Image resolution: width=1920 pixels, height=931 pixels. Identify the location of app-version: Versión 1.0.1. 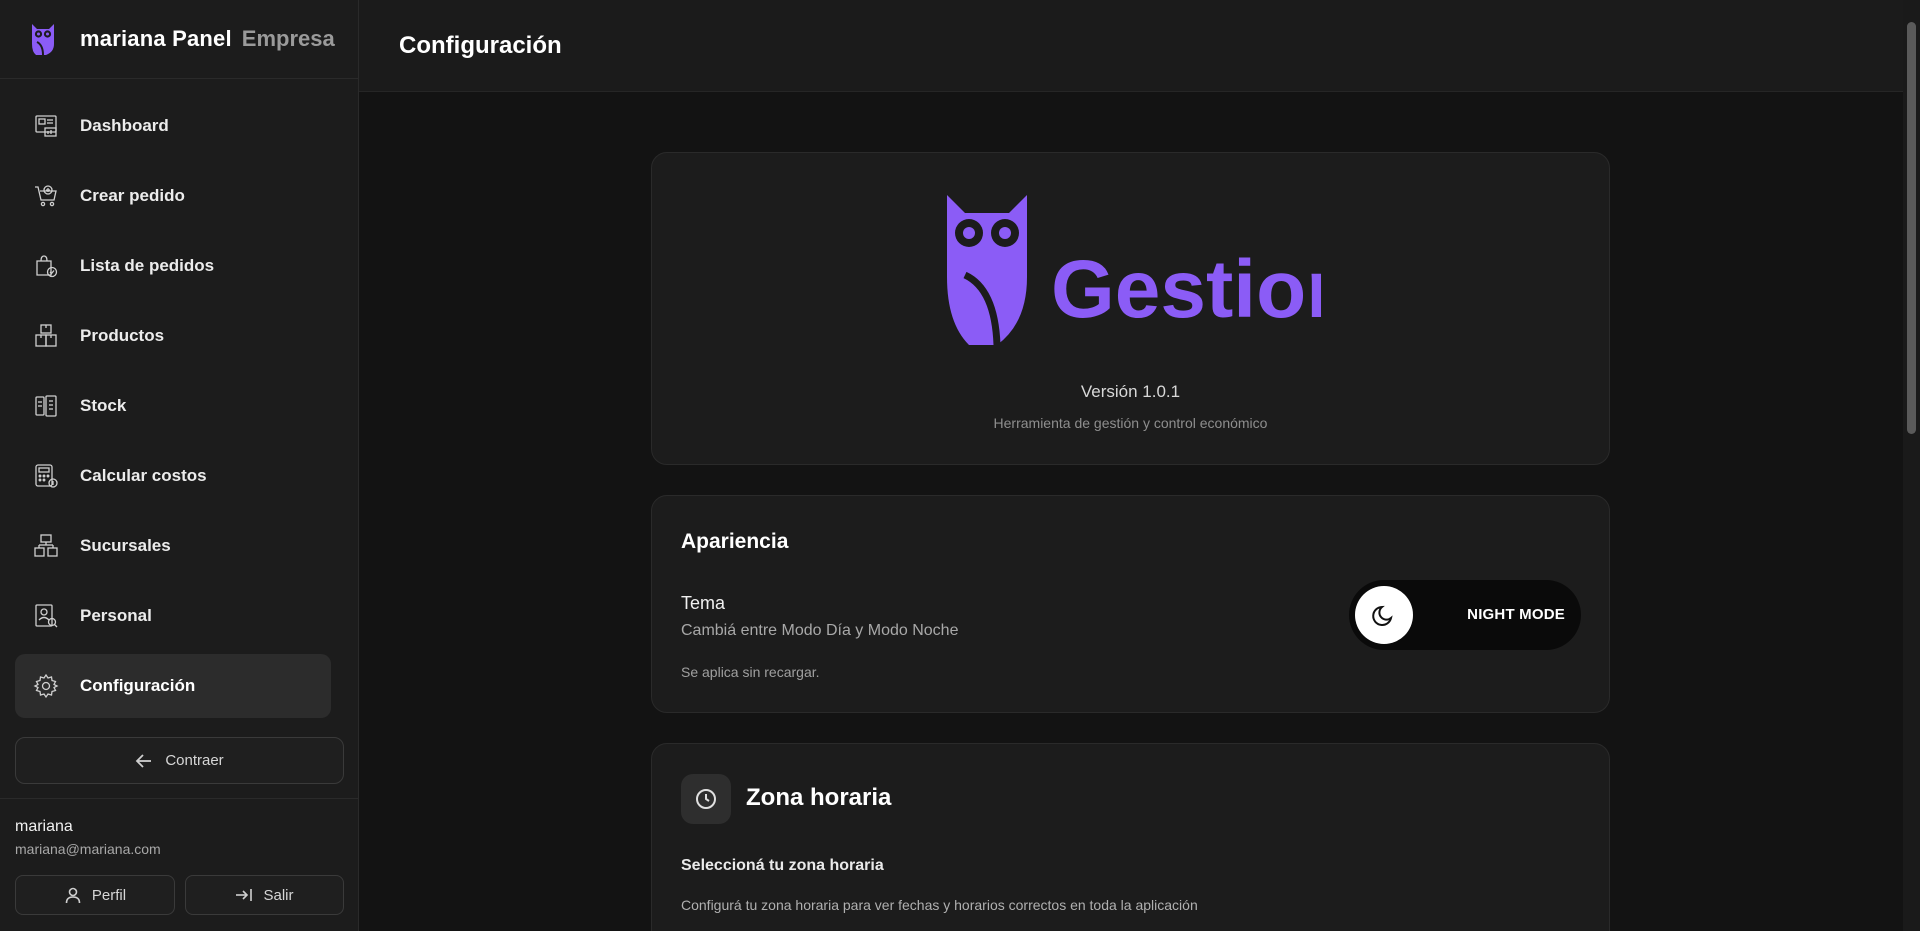
(1130, 391).